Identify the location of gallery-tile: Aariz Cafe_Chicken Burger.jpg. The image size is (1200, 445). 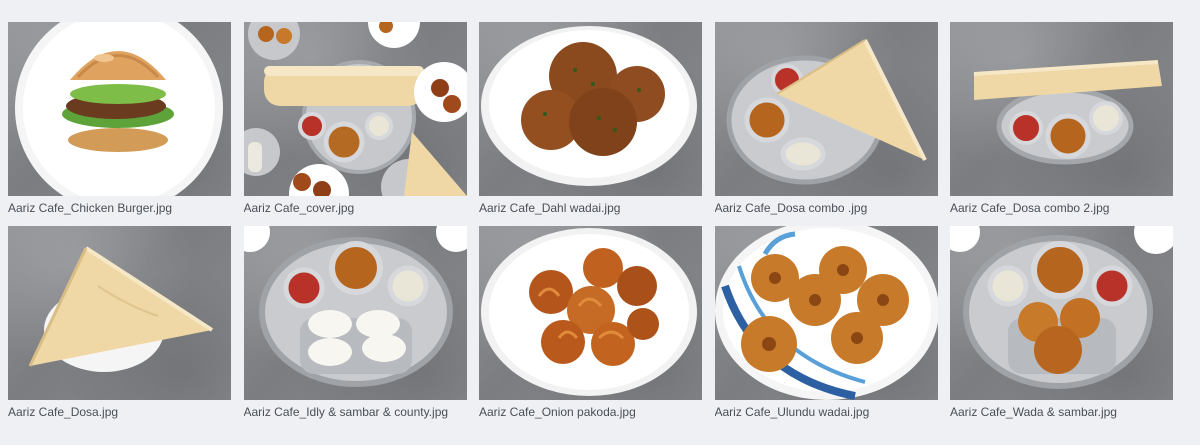
(119, 119).